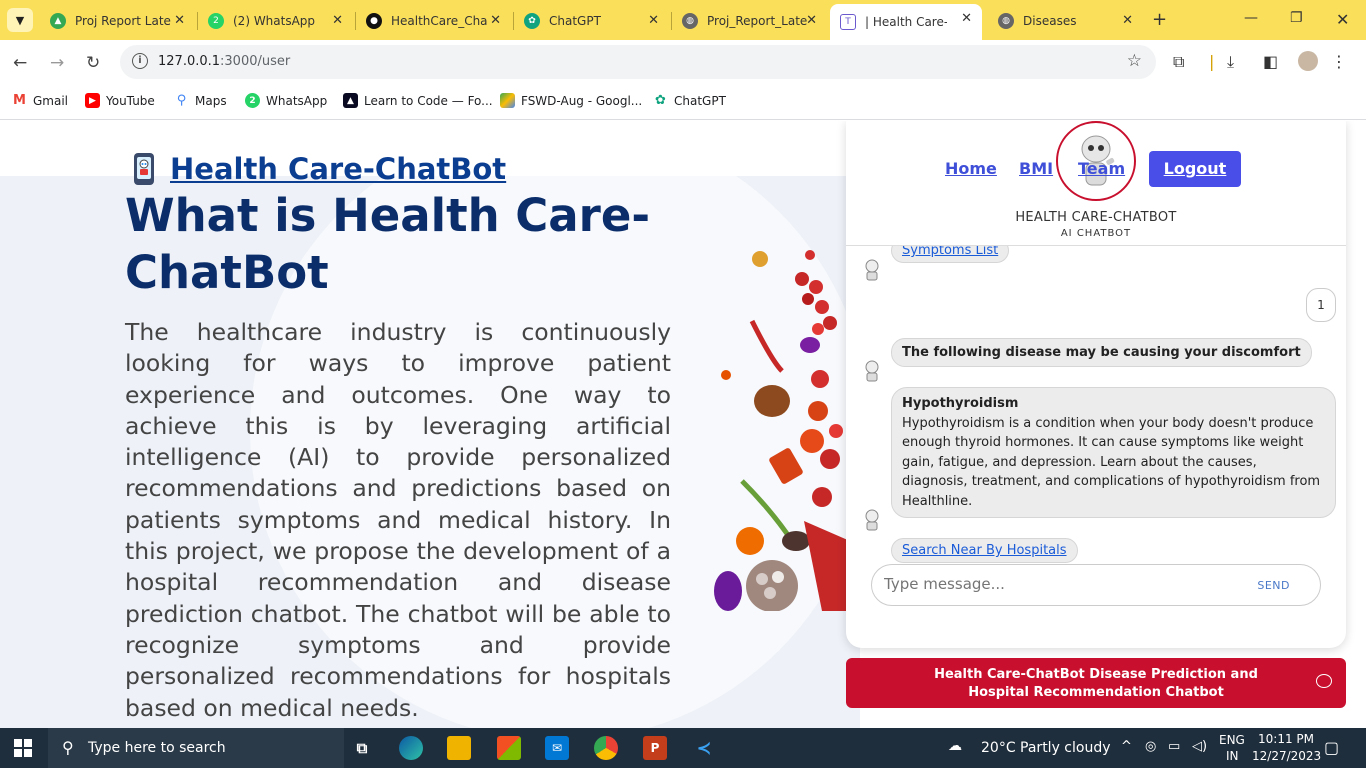 Image resolution: width=1366 pixels, height=768 pixels. I want to click on weather-icon: ☁, so click(955, 746).